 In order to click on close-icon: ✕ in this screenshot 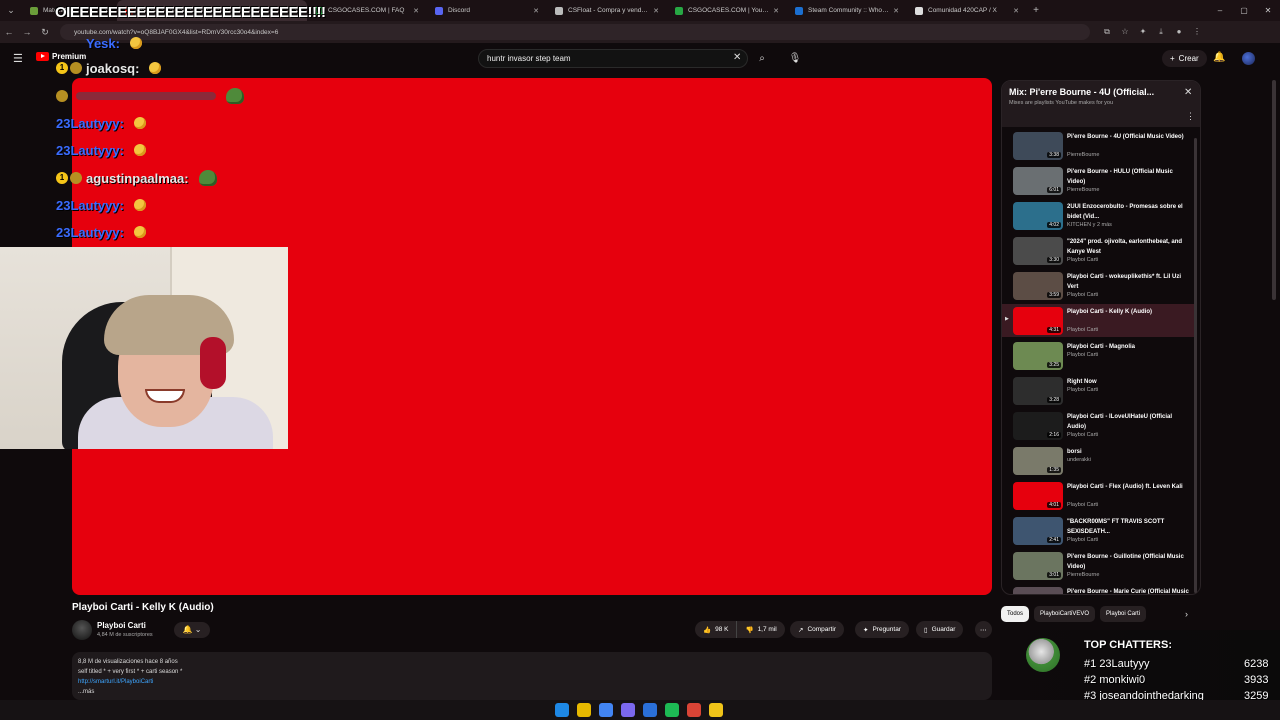, I will do `click(1188, 92)`.